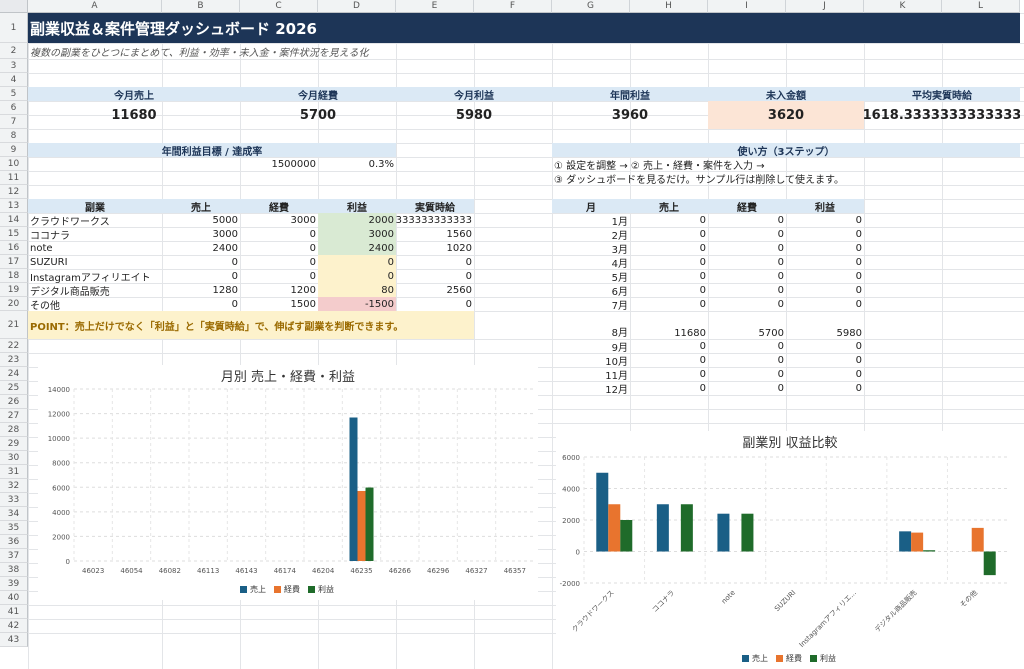 The image size is (1024, 669). Describe the element at coordinates (357, 262) in the screenshot. I see `side-profit: 0` at that location.